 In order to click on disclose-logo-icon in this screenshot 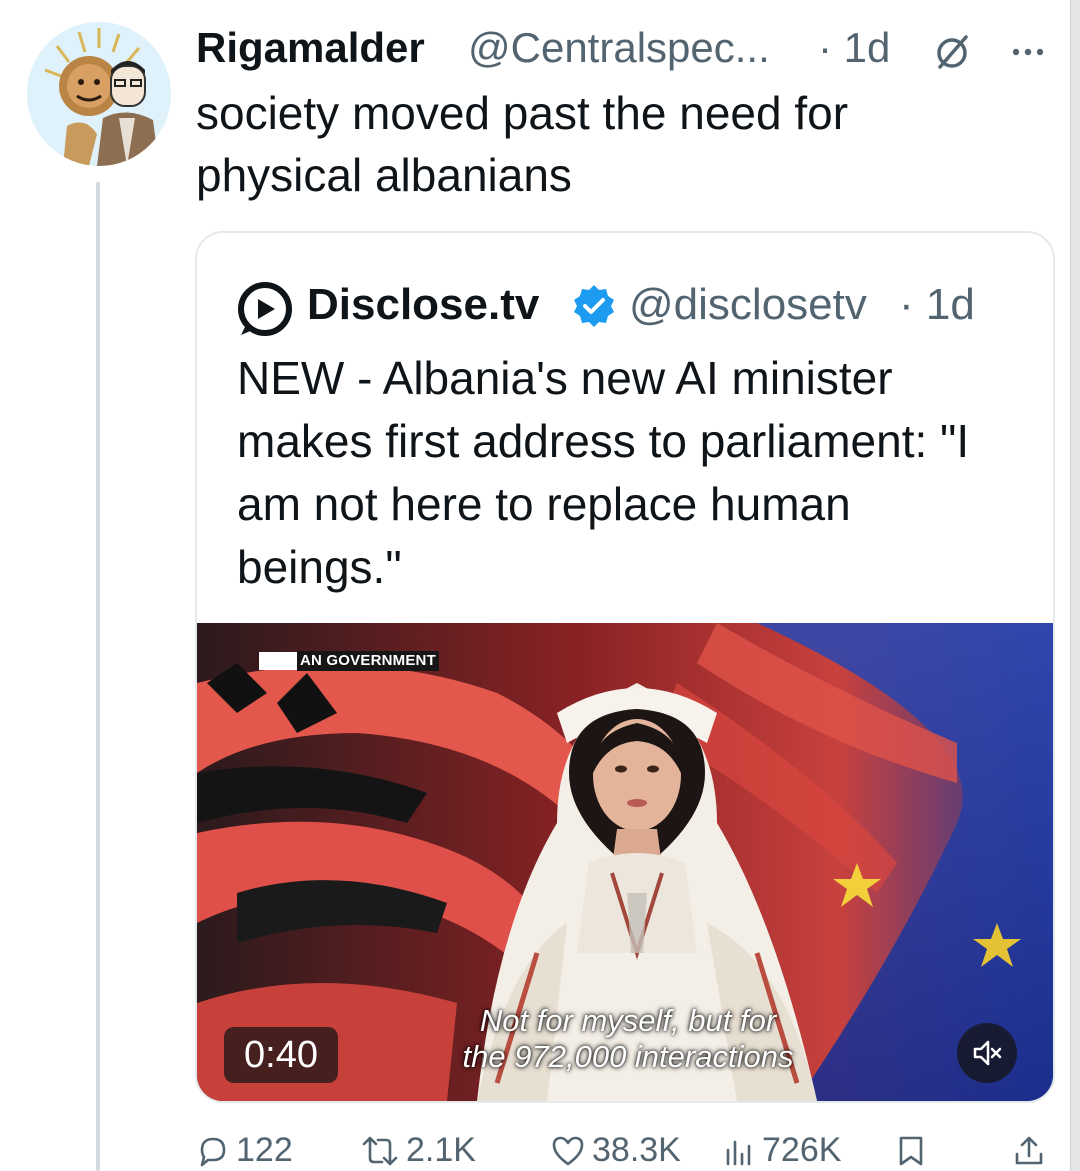, I will do `click(265, 309)`.